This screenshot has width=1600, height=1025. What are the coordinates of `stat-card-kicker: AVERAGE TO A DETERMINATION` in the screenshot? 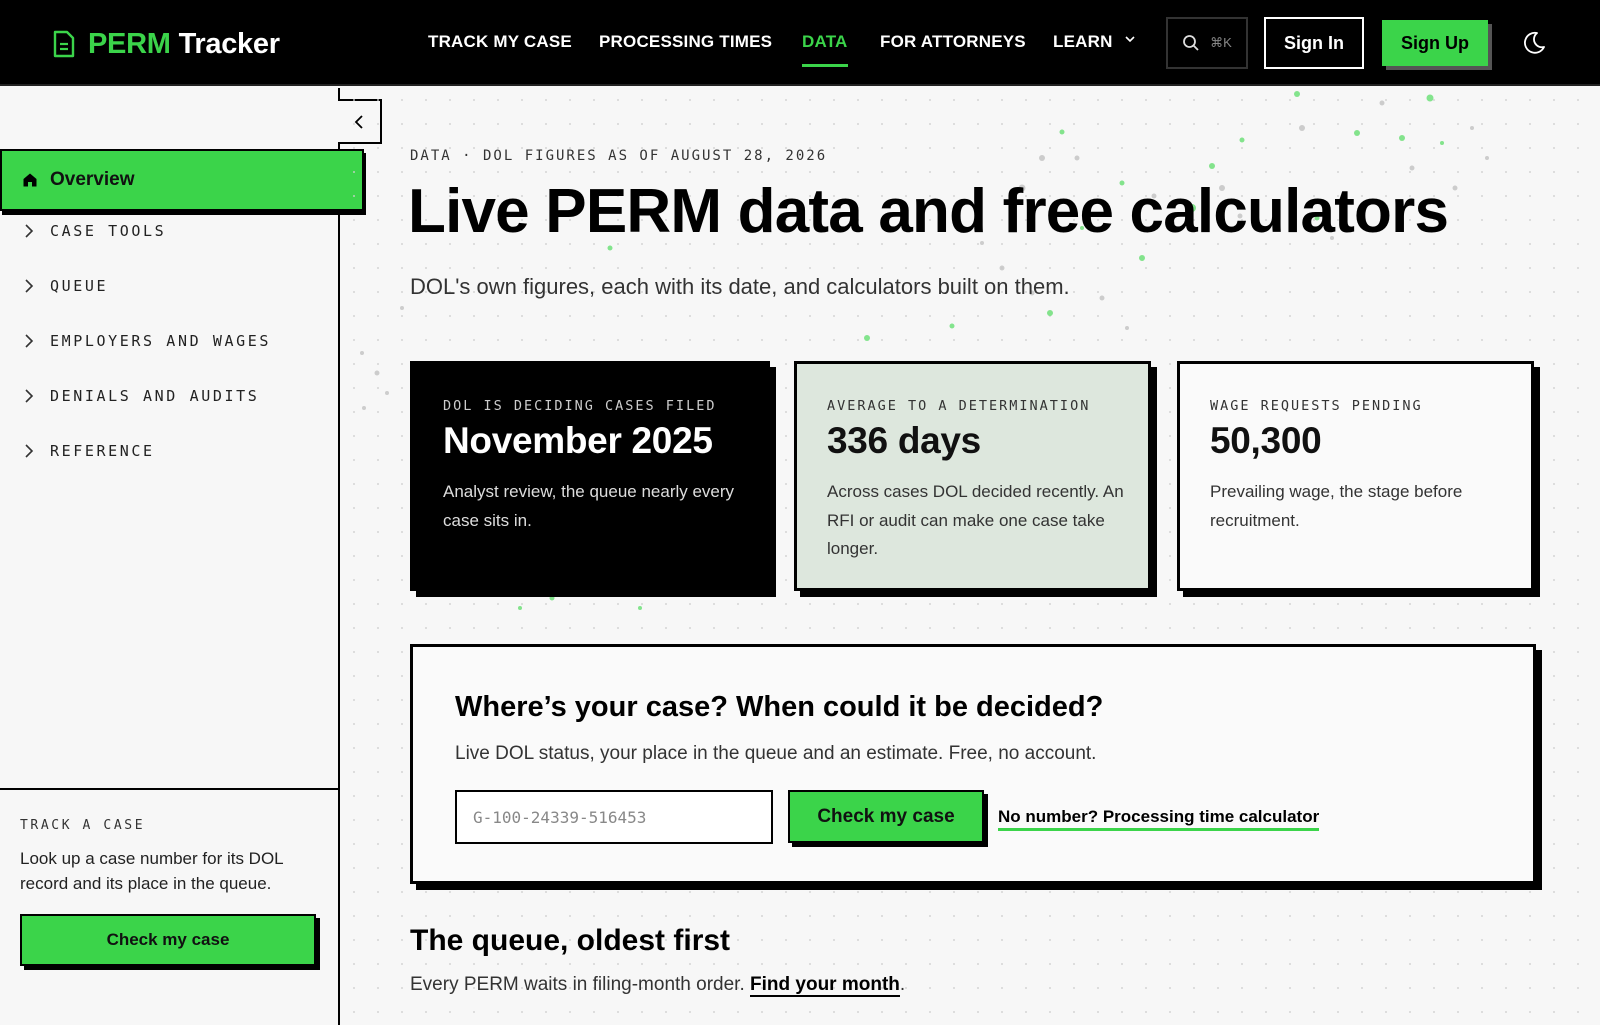 It's located at (959, 406).